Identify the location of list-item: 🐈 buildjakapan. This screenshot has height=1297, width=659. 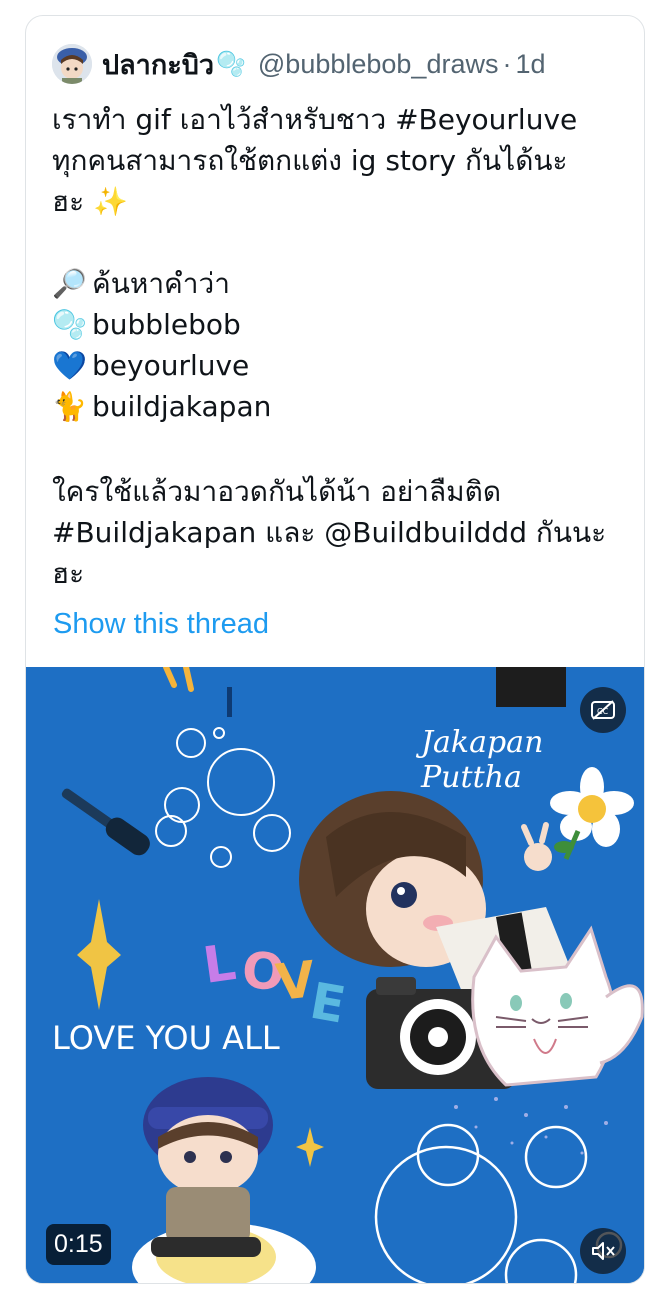
(161, 406).